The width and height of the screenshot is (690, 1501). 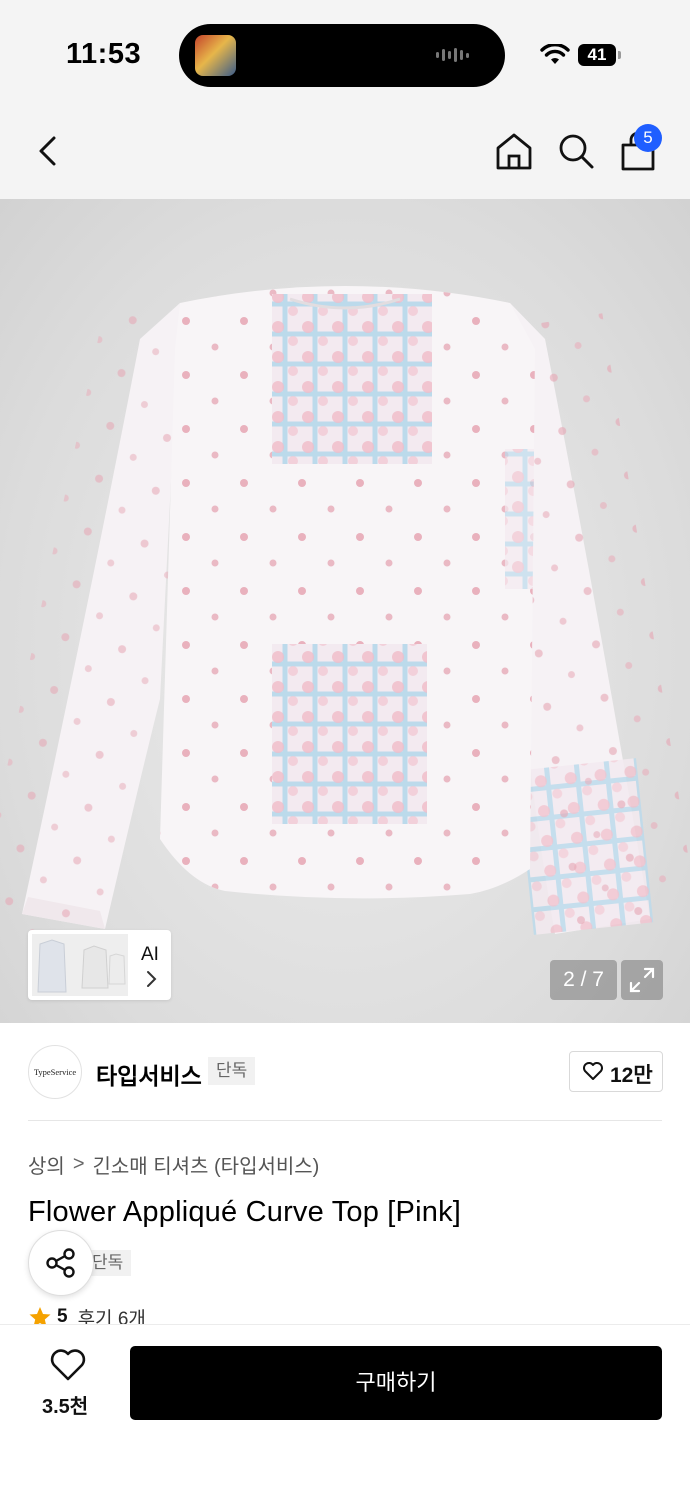 What do you see at coordinates (65, 1407) in the screenshot?
I see `wish-count: 3.5천` at bounding box center [65, 1407].